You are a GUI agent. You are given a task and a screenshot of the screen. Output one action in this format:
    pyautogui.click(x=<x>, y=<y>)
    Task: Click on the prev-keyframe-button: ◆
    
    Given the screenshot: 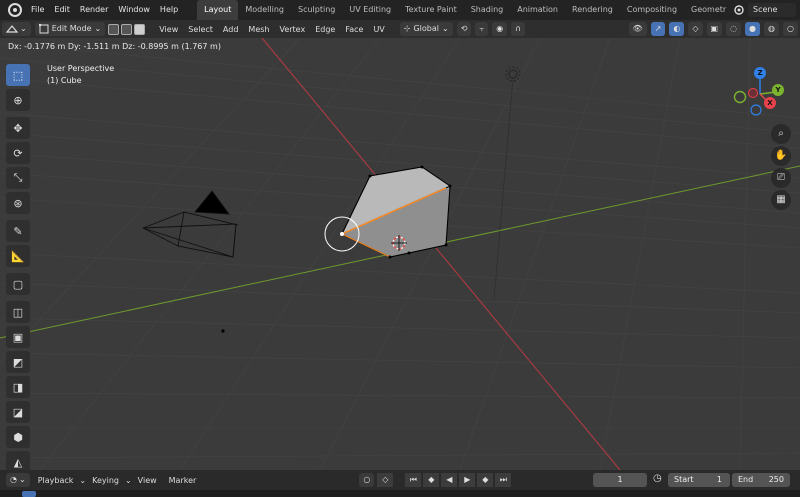 What is the action you would take?
    pyautogui.click(x=431, y=480)
    